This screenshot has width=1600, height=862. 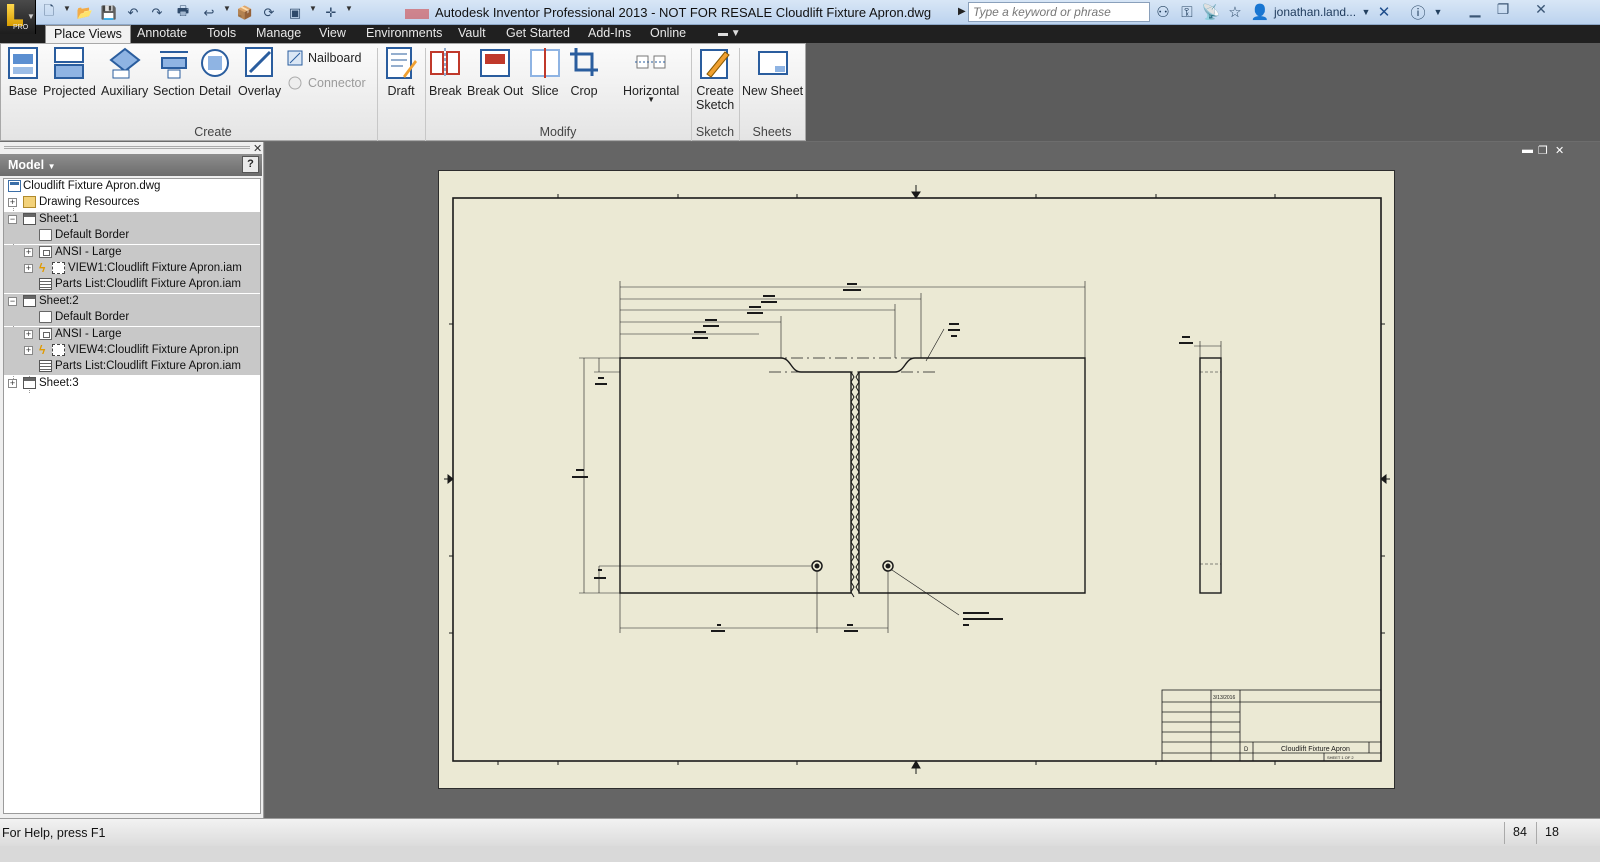 What do you see at coordinates (1541, 10) in the screenshot?
I see `close-window-icon: ✕` at bounding box center [1541, 10].